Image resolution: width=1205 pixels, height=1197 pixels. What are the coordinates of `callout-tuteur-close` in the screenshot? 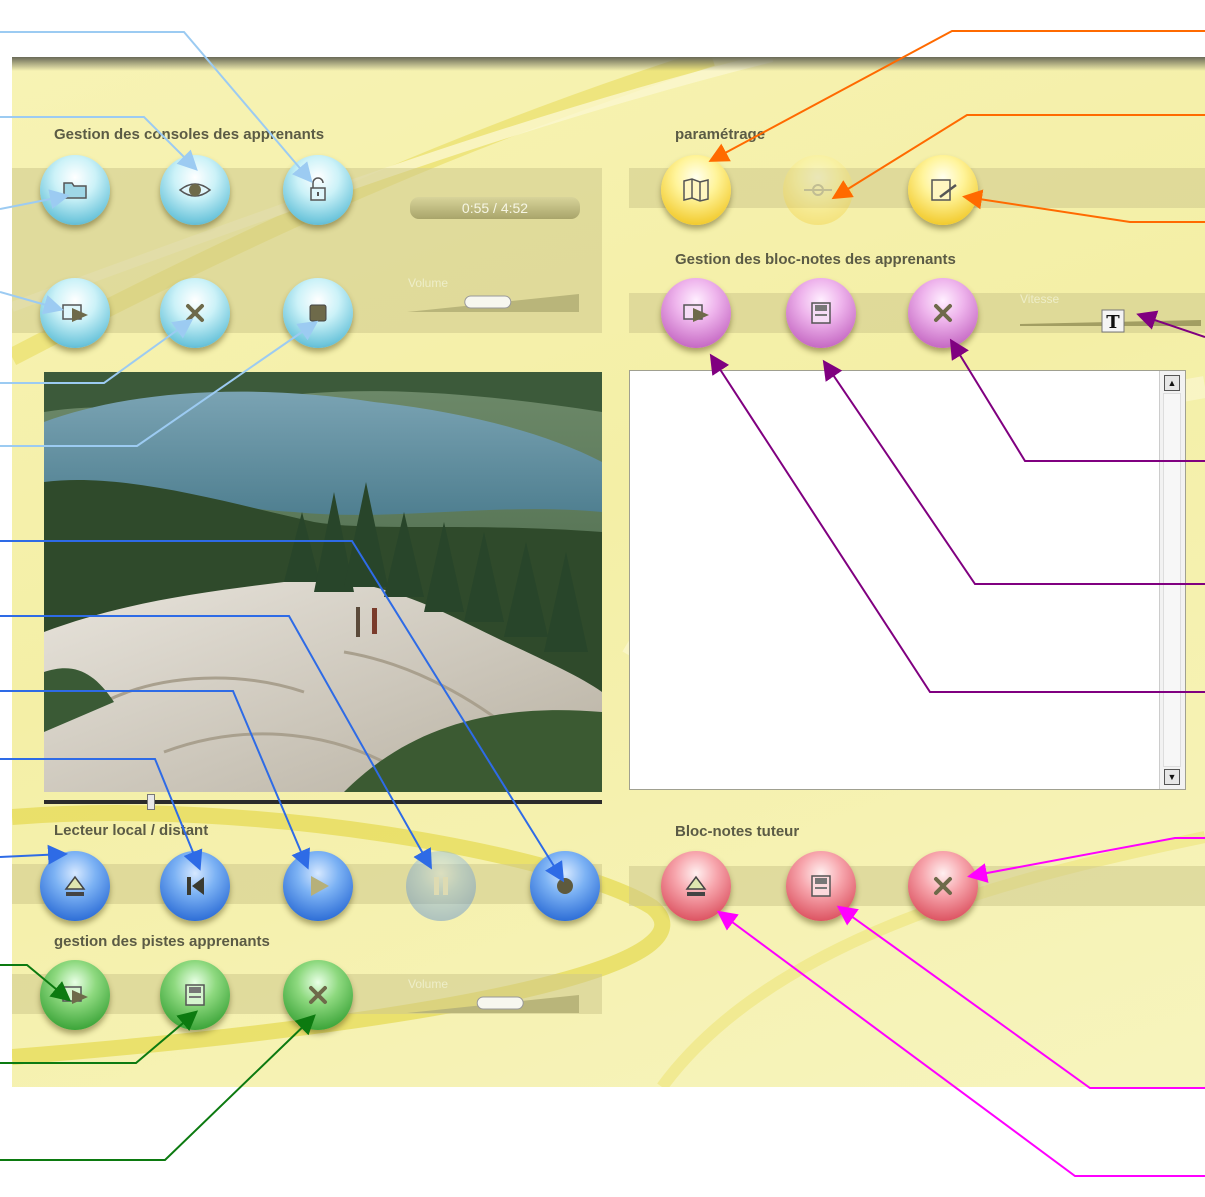 It's located at (1086, 860).